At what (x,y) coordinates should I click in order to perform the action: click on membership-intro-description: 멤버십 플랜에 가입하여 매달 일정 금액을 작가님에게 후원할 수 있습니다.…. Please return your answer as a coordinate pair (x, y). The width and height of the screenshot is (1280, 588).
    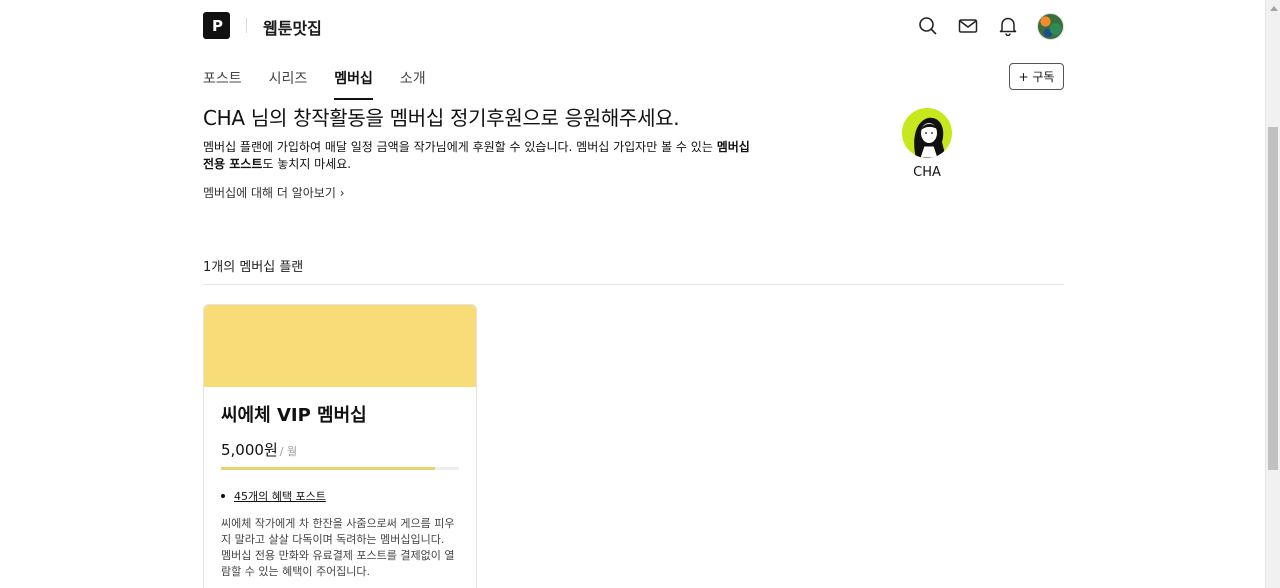
    Looking at the image, I should click on (483, 156).